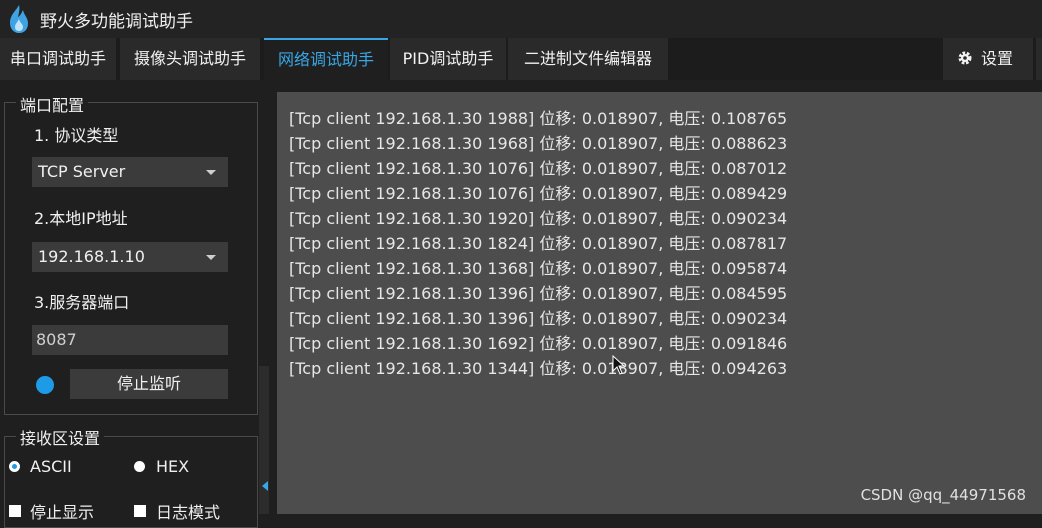  What do you see at coordinates (82, 302) in the screenshot?
I see `server-port-label: 3.服务器端口` at bounding box center [82, 302].